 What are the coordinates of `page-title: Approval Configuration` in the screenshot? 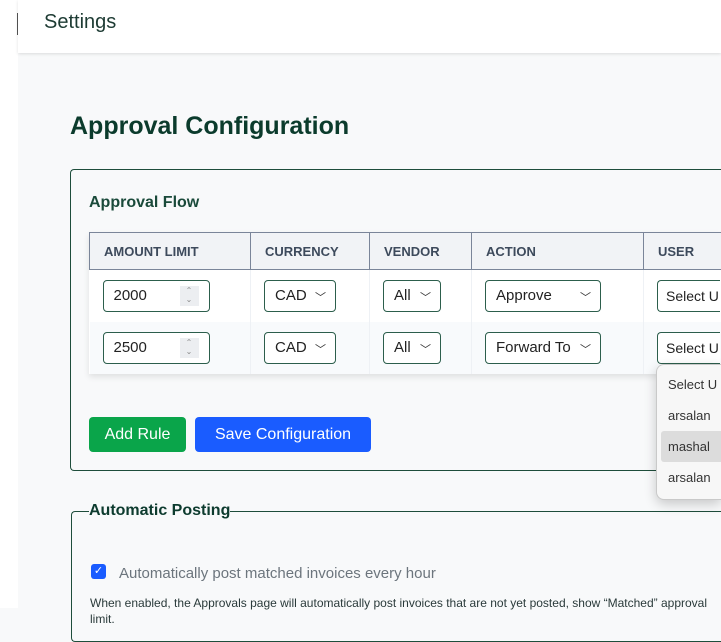 It's located at (210, 126).